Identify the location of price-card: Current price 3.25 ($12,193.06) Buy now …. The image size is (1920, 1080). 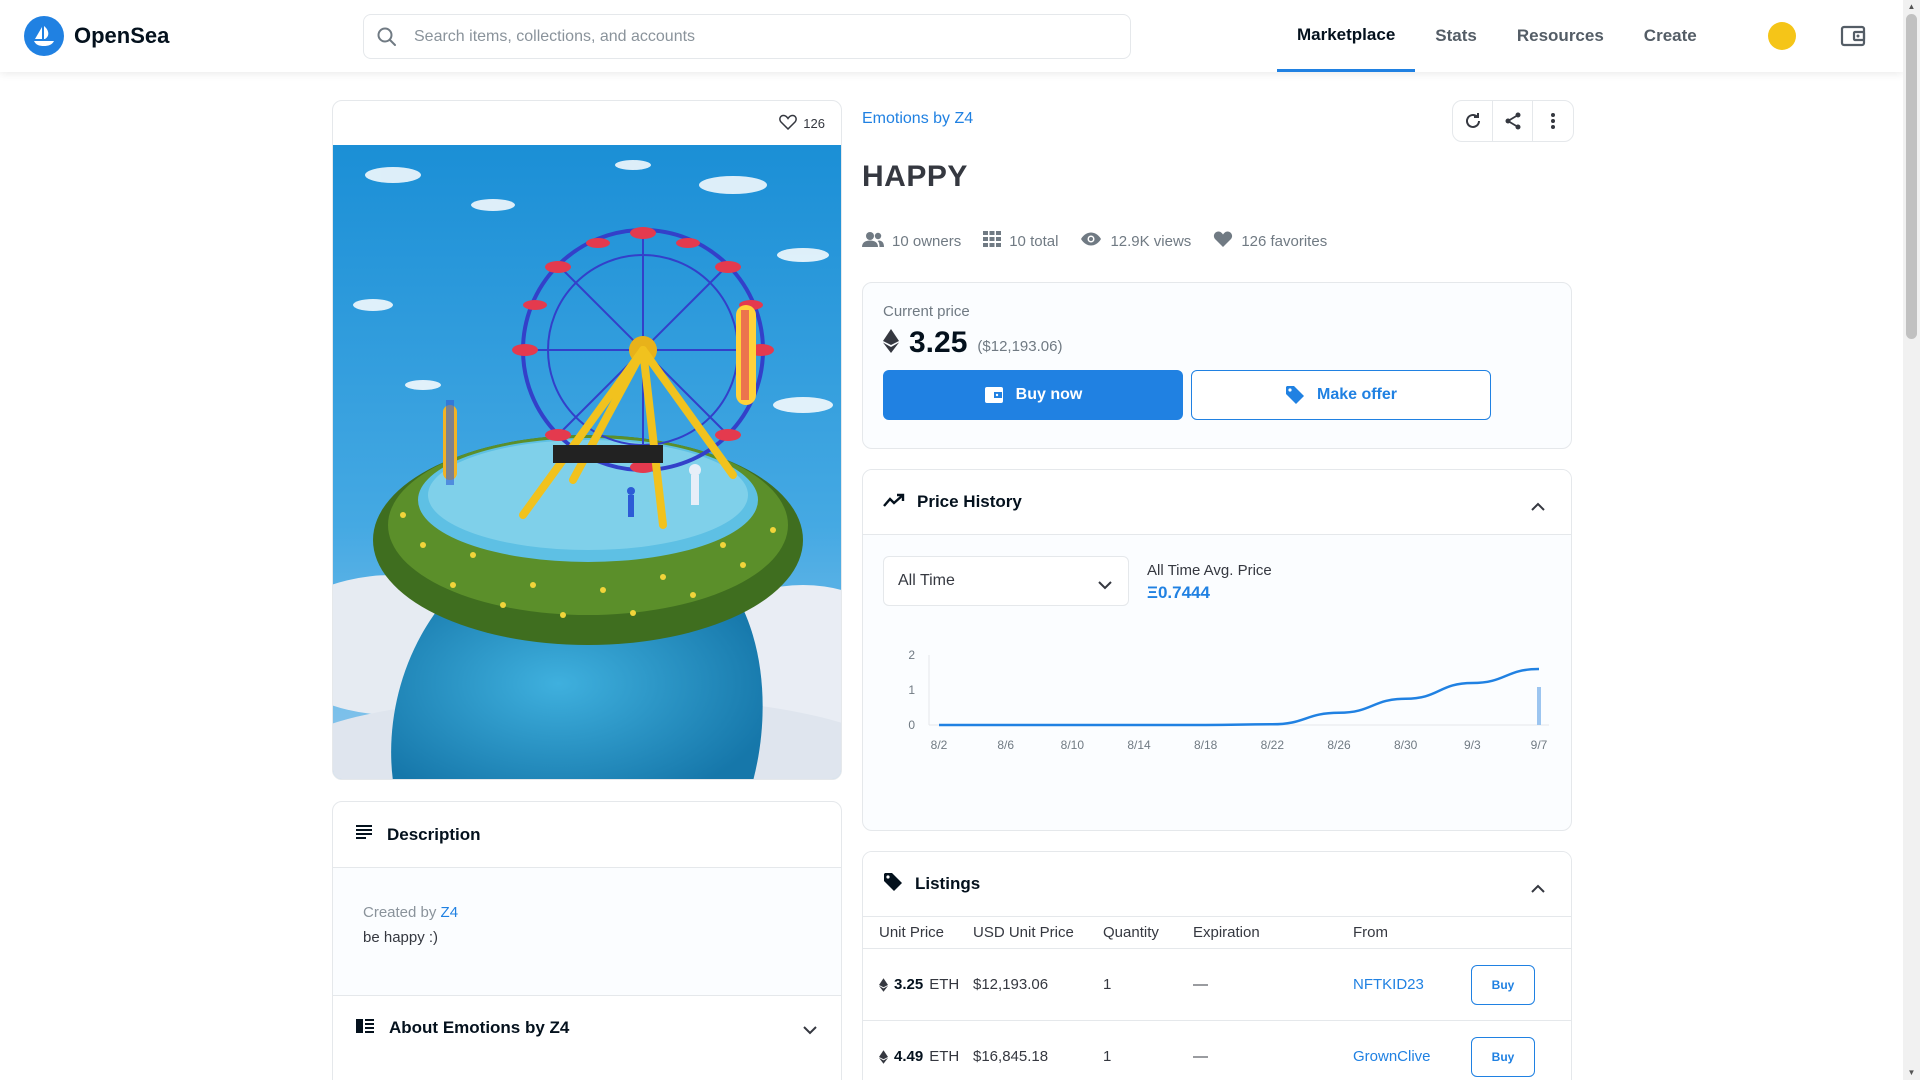
(1217, 365).